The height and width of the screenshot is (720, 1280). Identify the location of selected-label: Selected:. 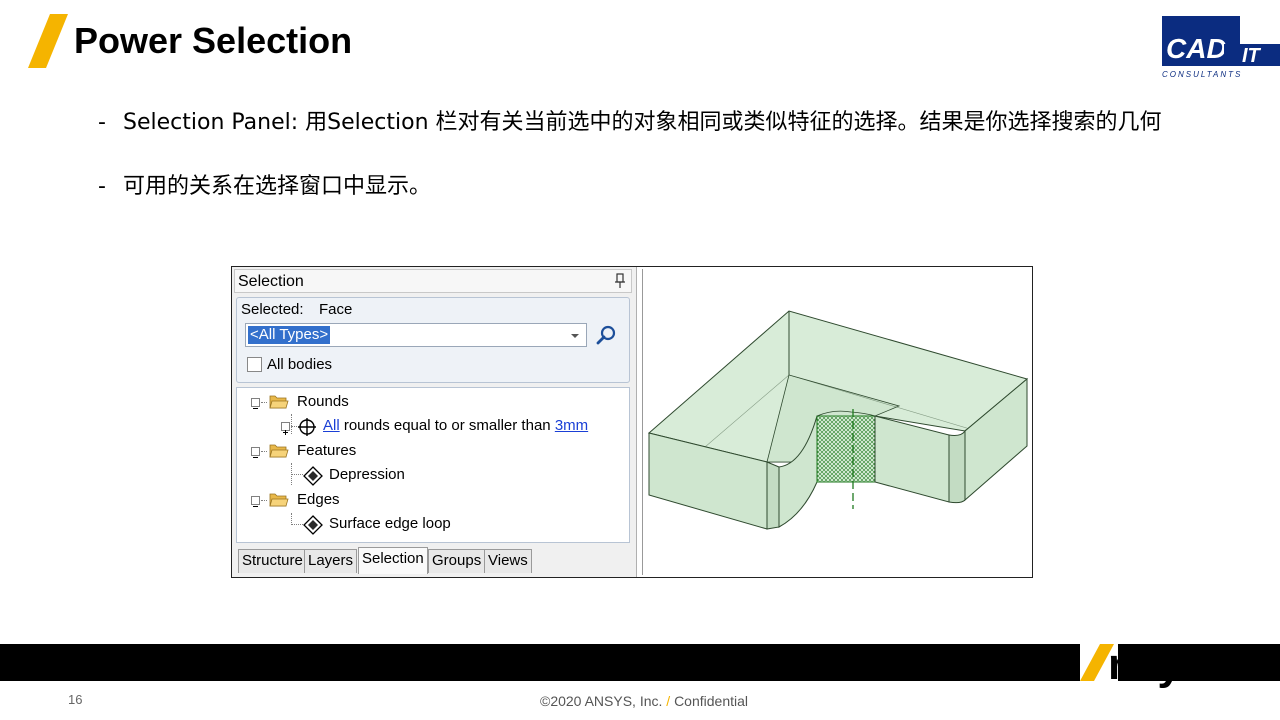
(272, 309).